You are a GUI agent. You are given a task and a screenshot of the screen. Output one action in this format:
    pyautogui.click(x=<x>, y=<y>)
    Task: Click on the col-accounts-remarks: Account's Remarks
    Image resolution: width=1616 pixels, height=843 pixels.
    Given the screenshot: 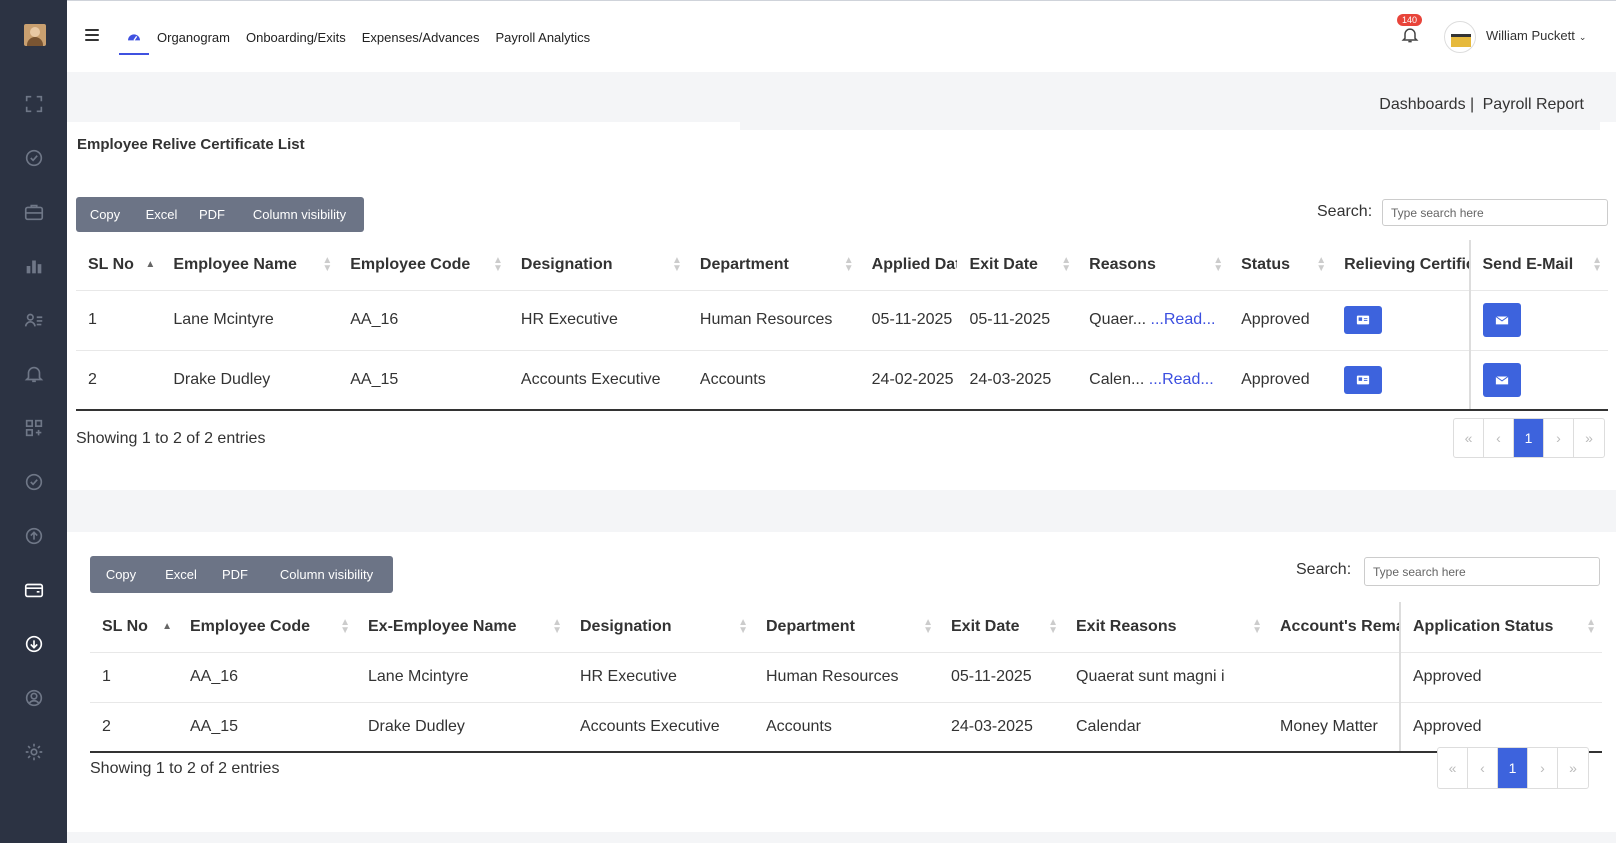 What is the action you would take?
    pyautogui.click(x=1334, y=627)
    